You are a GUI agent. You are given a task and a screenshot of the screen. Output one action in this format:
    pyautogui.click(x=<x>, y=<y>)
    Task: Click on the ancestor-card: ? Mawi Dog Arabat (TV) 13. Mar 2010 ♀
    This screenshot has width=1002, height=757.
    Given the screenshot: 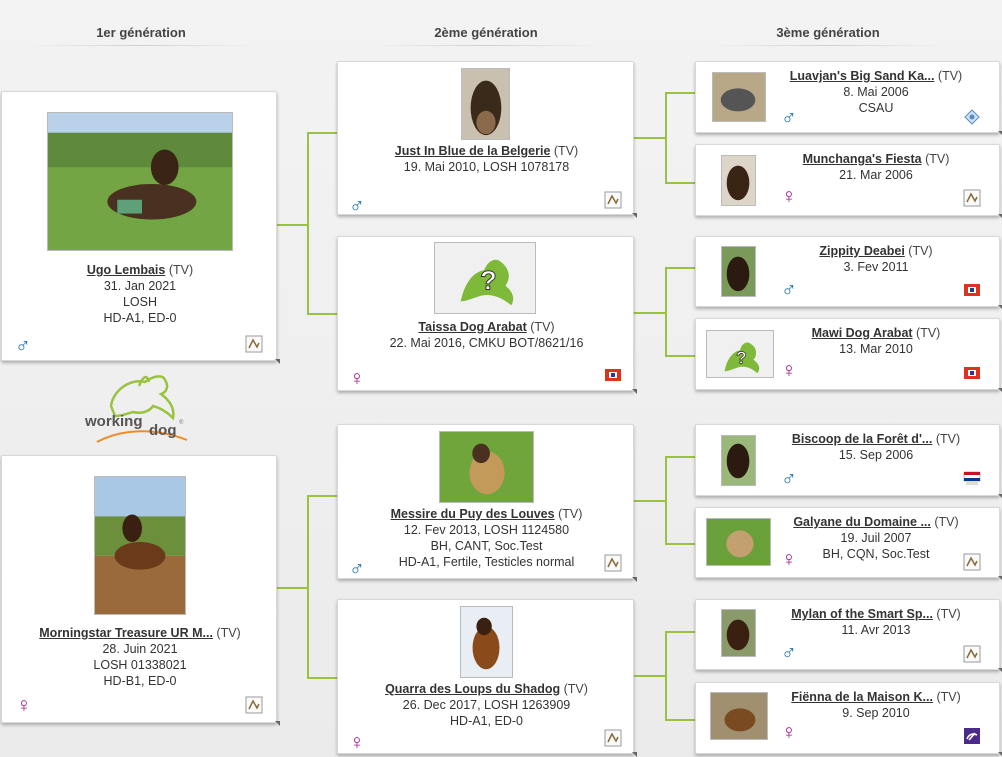 What is the action you would take?
    pyautogui.click(x=848, y=355)
    